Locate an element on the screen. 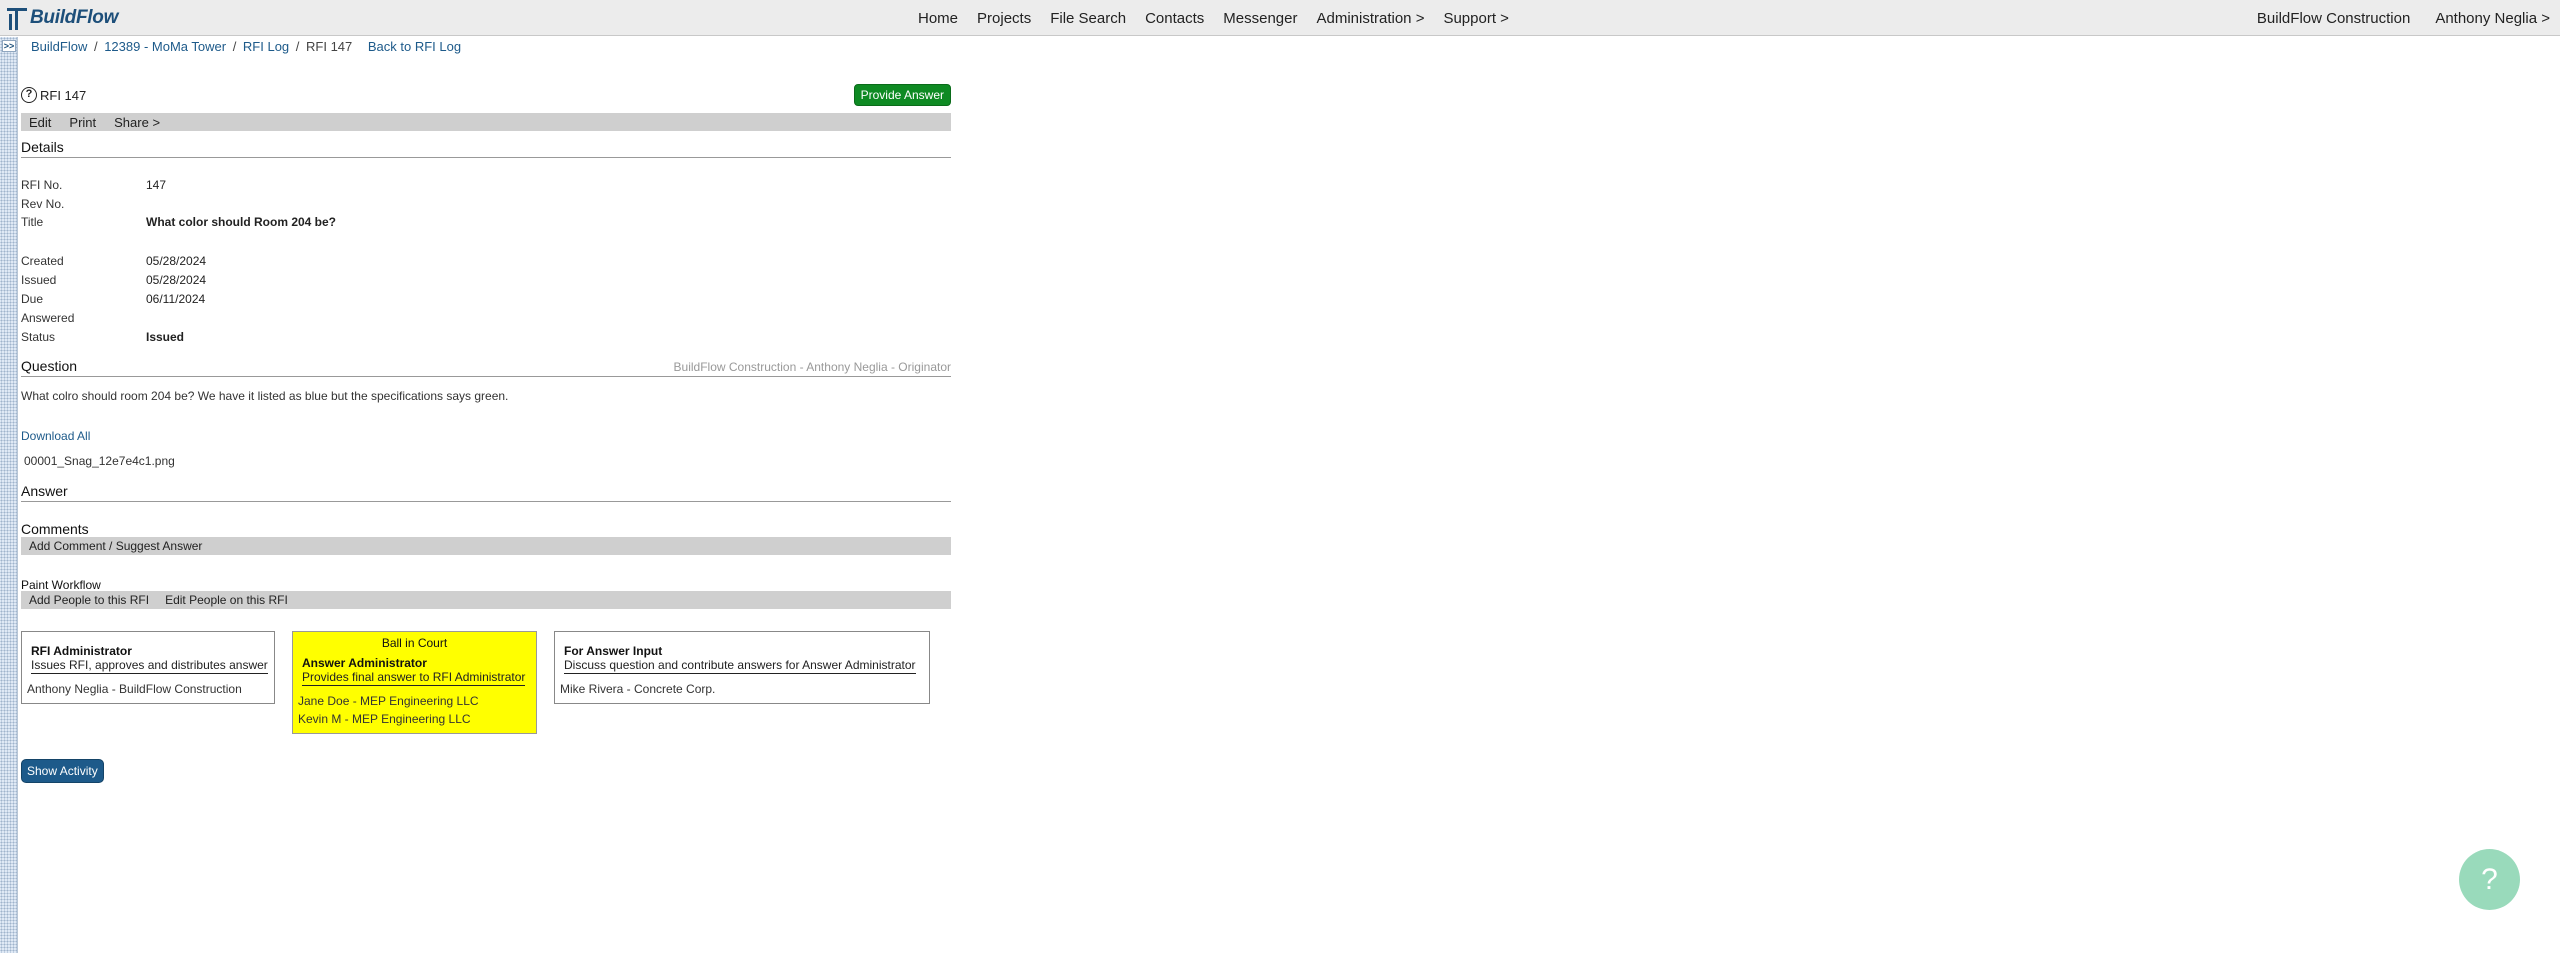  rfi-header: ? RFI 147 Provide Answer is located at coordinates (486, 95).